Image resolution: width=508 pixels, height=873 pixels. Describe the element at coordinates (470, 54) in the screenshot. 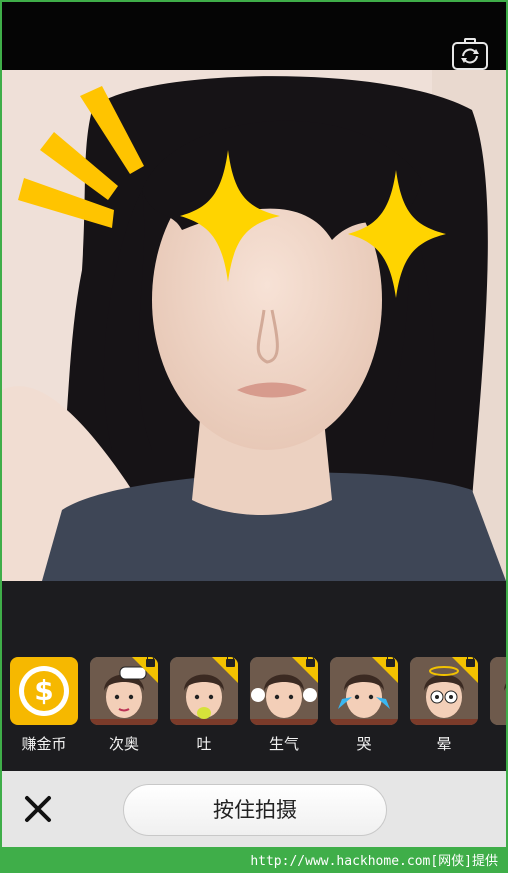

I see `camera-switch-icon` at that location.